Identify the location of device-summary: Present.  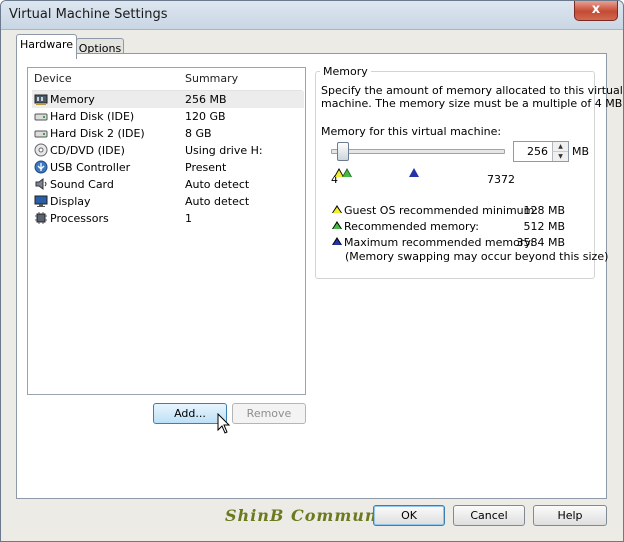
(206, 167).